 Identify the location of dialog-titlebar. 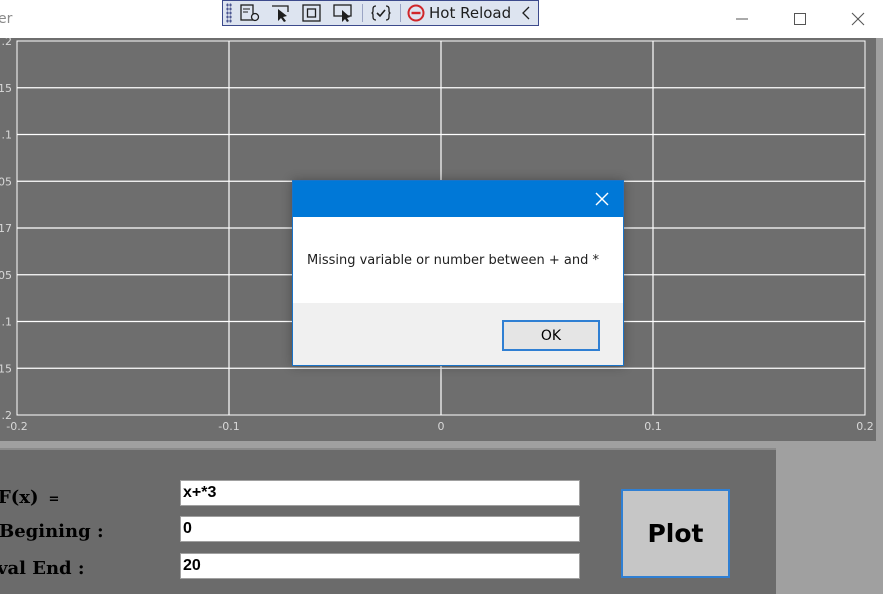
(458, 199).